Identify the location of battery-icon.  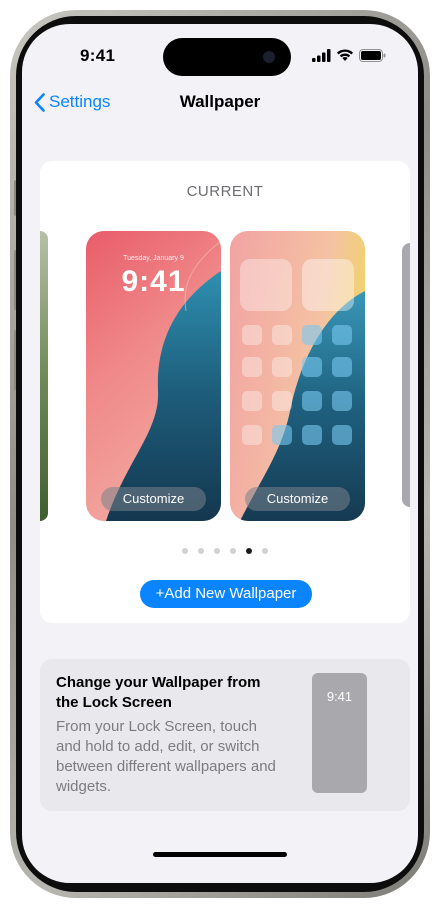
(372, 55).